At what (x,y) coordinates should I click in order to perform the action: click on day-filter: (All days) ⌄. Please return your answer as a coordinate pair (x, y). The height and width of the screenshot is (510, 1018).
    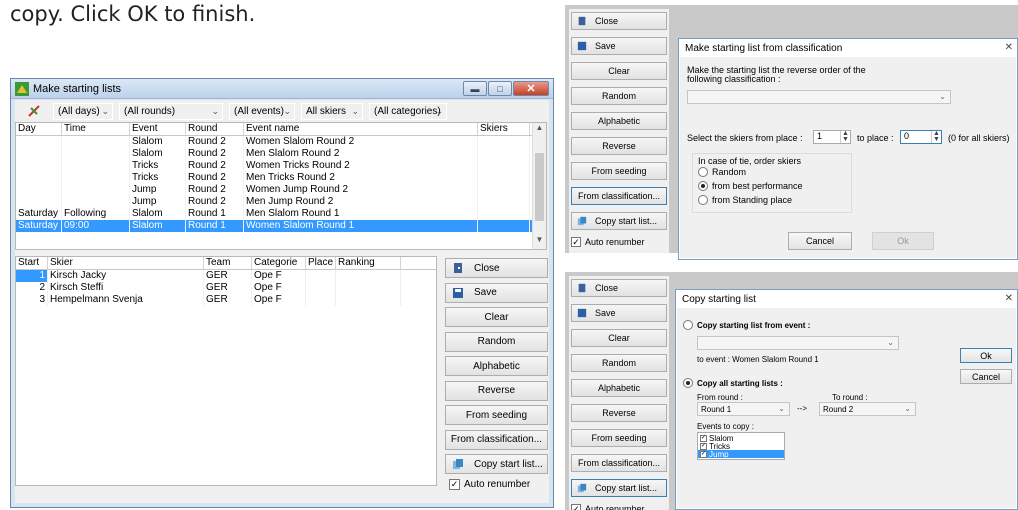
    Looking at the image, I should click on (83, 111).